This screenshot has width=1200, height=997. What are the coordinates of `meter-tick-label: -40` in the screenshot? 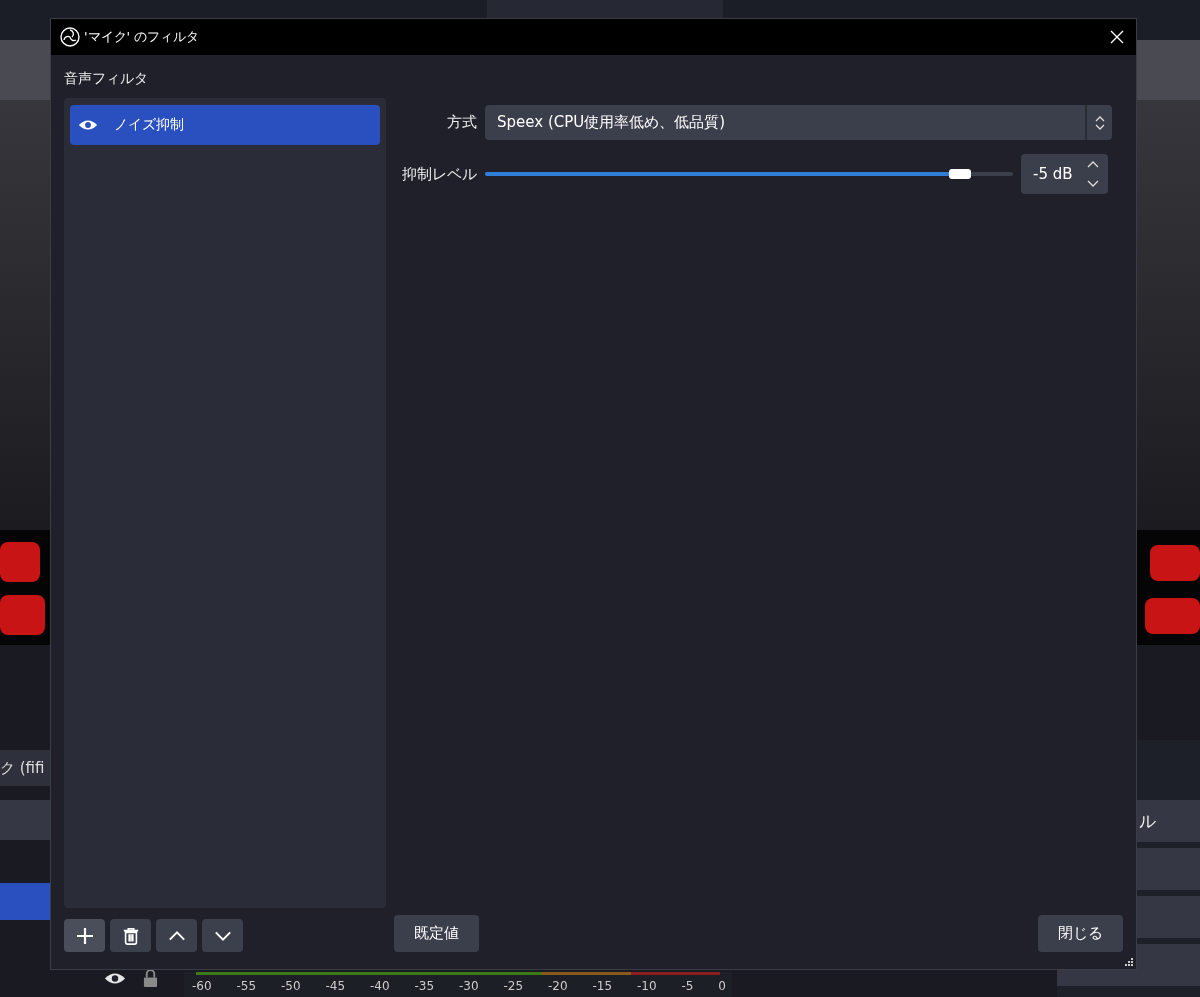 It's located at (380, 986).